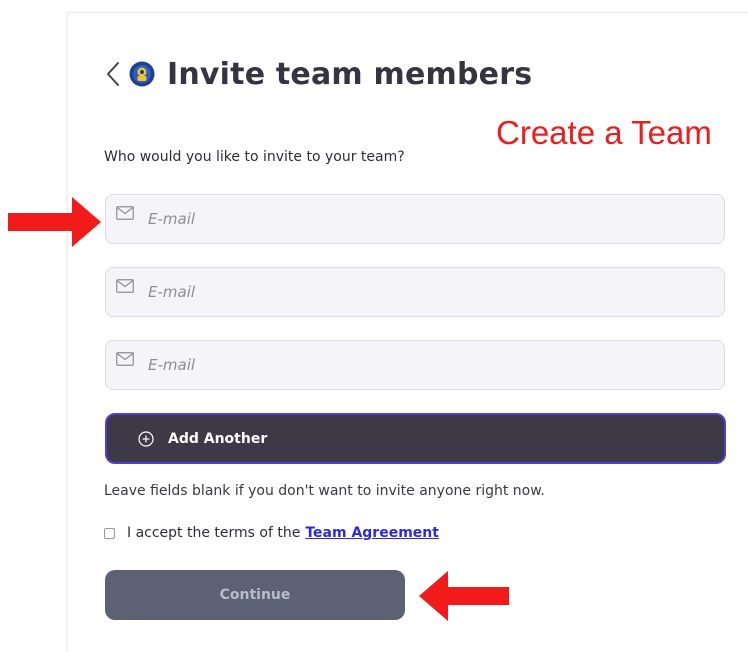  What do you see at coordinates (218, 438) in the screenshot?
I see `add-another-label: Add Another` at bounding box center [218, 438].